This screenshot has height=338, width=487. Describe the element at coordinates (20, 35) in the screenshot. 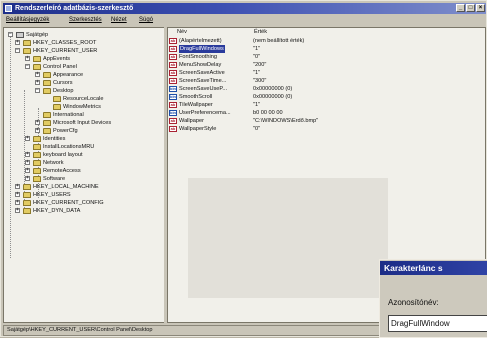

I see `computer-icon` at that location.